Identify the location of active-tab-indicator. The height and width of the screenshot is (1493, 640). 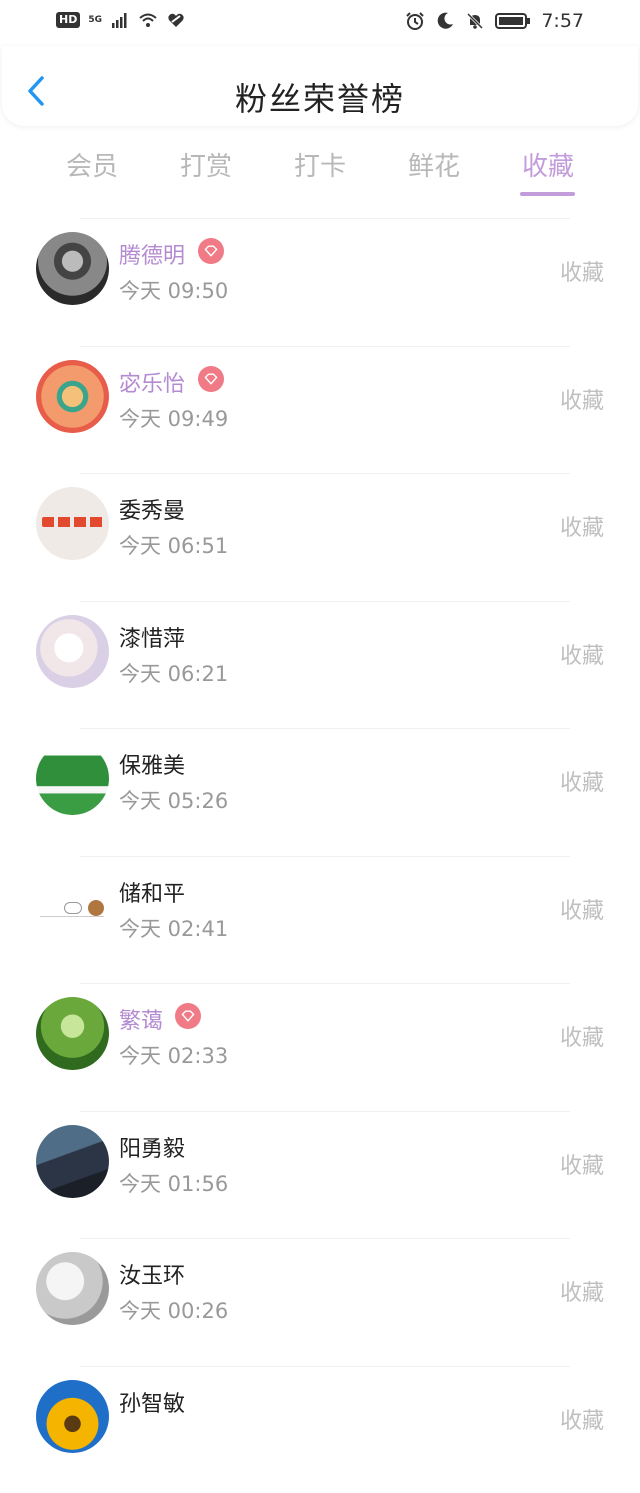
(547, 194).